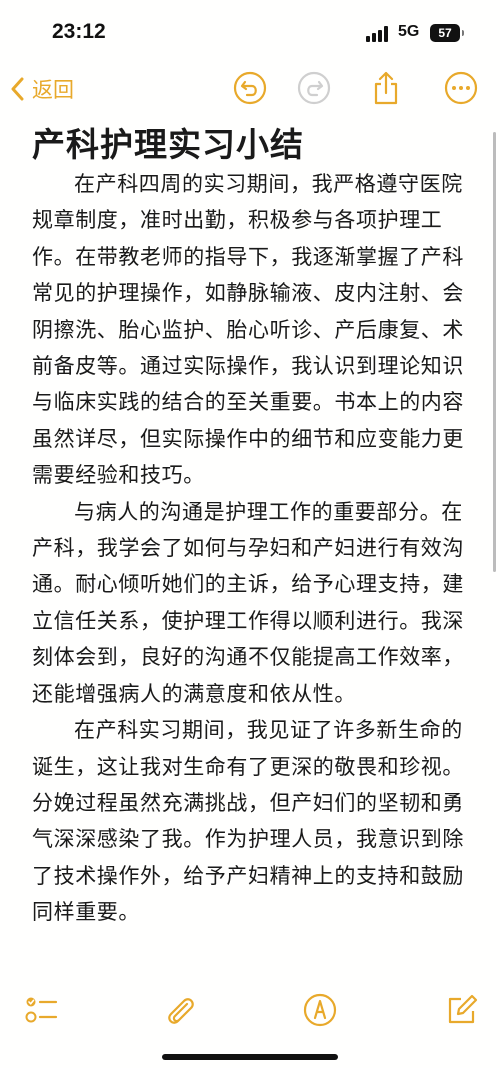 This screenshot has height=1068, width=500. I want to click on home-indicator, so click(250, 1057).